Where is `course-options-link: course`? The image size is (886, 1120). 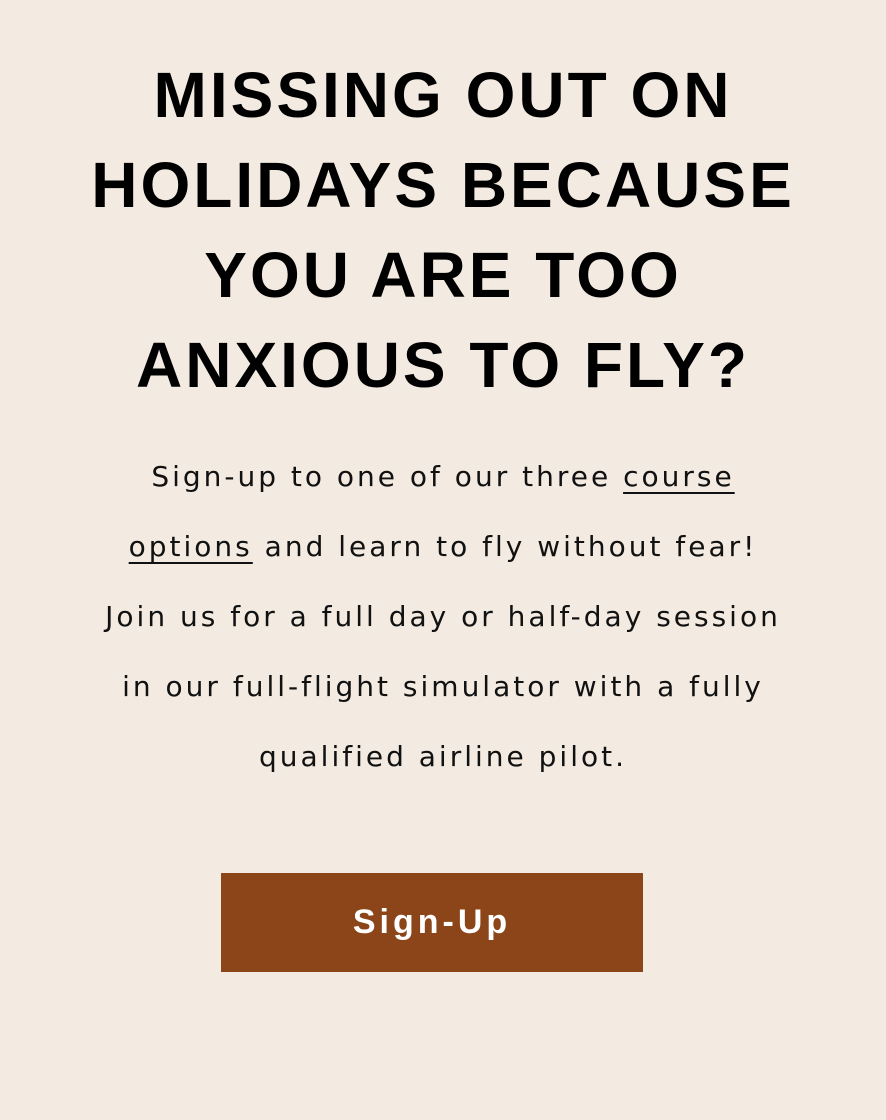
course-options-link: course is located at coordinates (679, 476).